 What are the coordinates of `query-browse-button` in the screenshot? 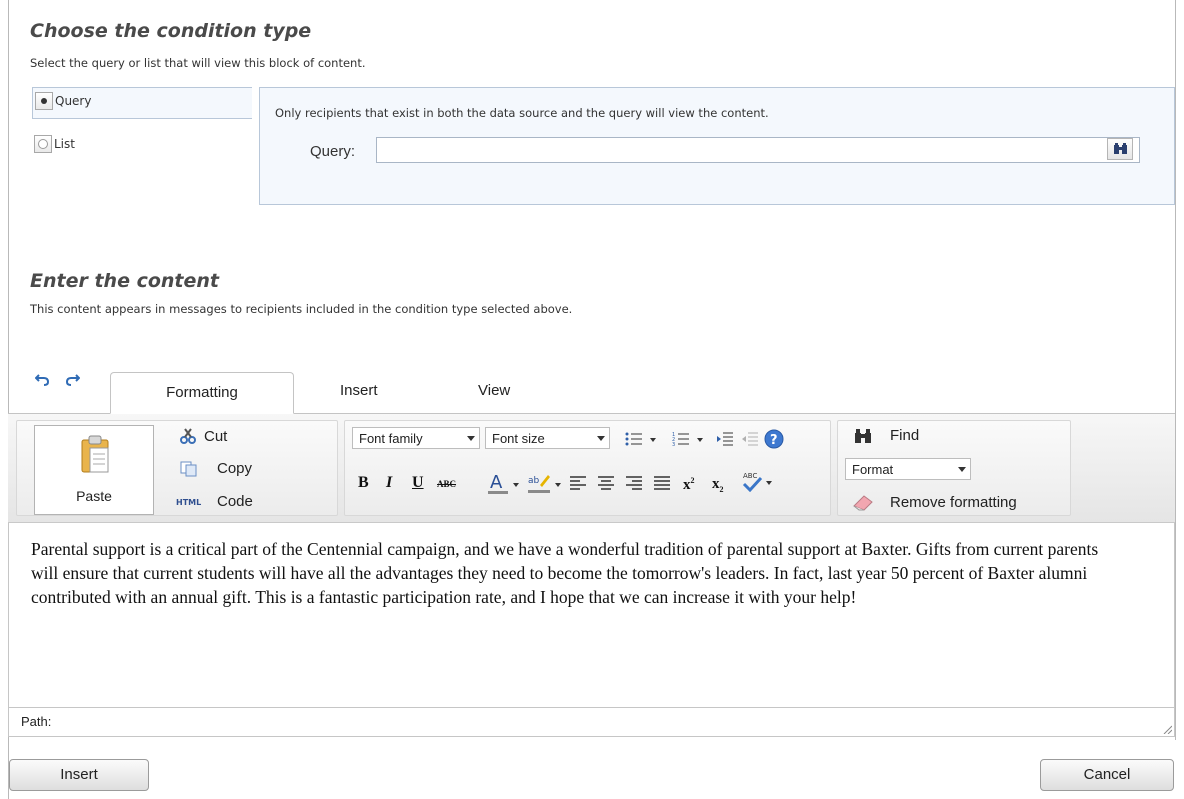 It's located at (1120, 149).